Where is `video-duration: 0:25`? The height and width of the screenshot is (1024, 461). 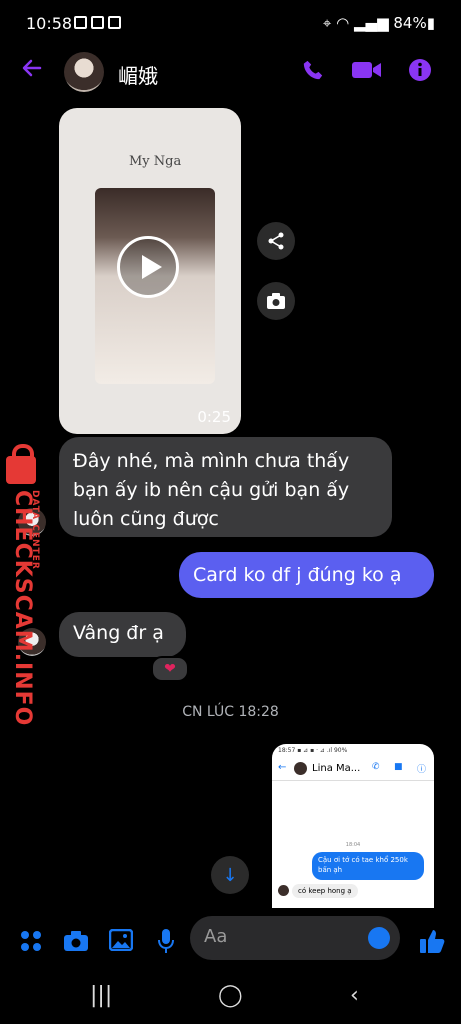
video-duration: 0:25 is located at coordinates (214, 417).